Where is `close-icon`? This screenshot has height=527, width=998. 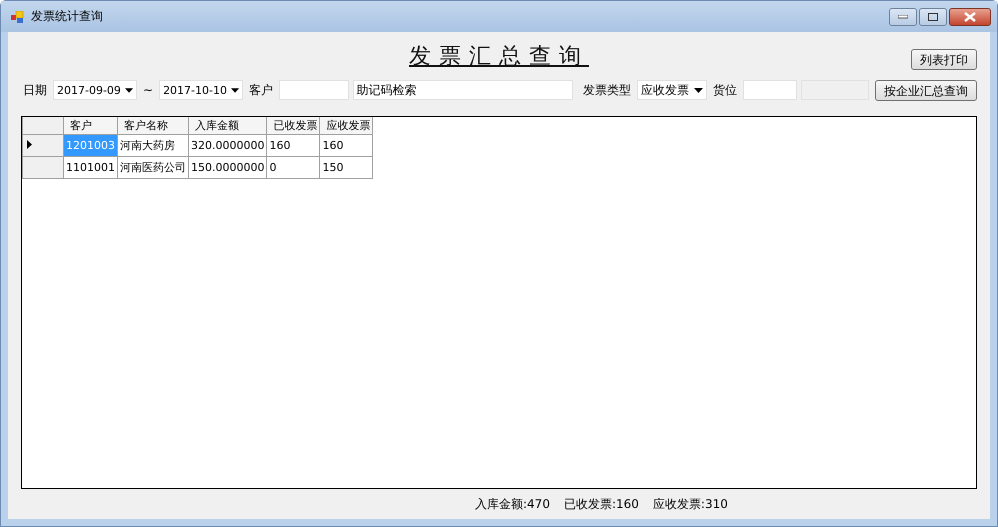
close-icon is located at coordinates (970, 17).